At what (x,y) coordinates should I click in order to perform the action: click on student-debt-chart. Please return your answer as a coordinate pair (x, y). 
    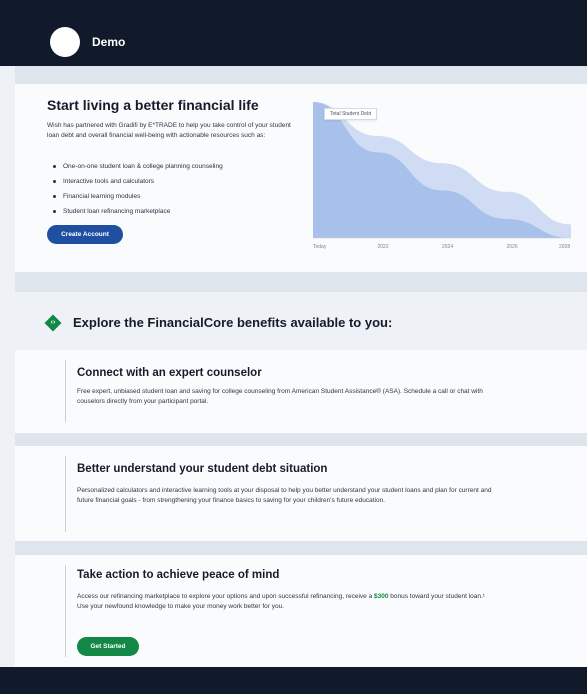
    Looking at the image, I should click on (442, 170).